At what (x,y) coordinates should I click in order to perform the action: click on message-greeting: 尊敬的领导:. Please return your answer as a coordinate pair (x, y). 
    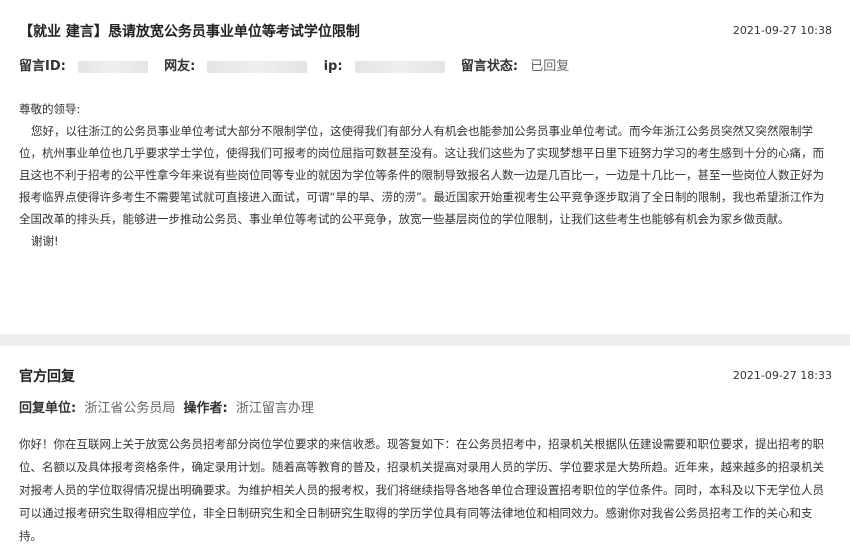
    Looking at the image, I should click on (50, 109).